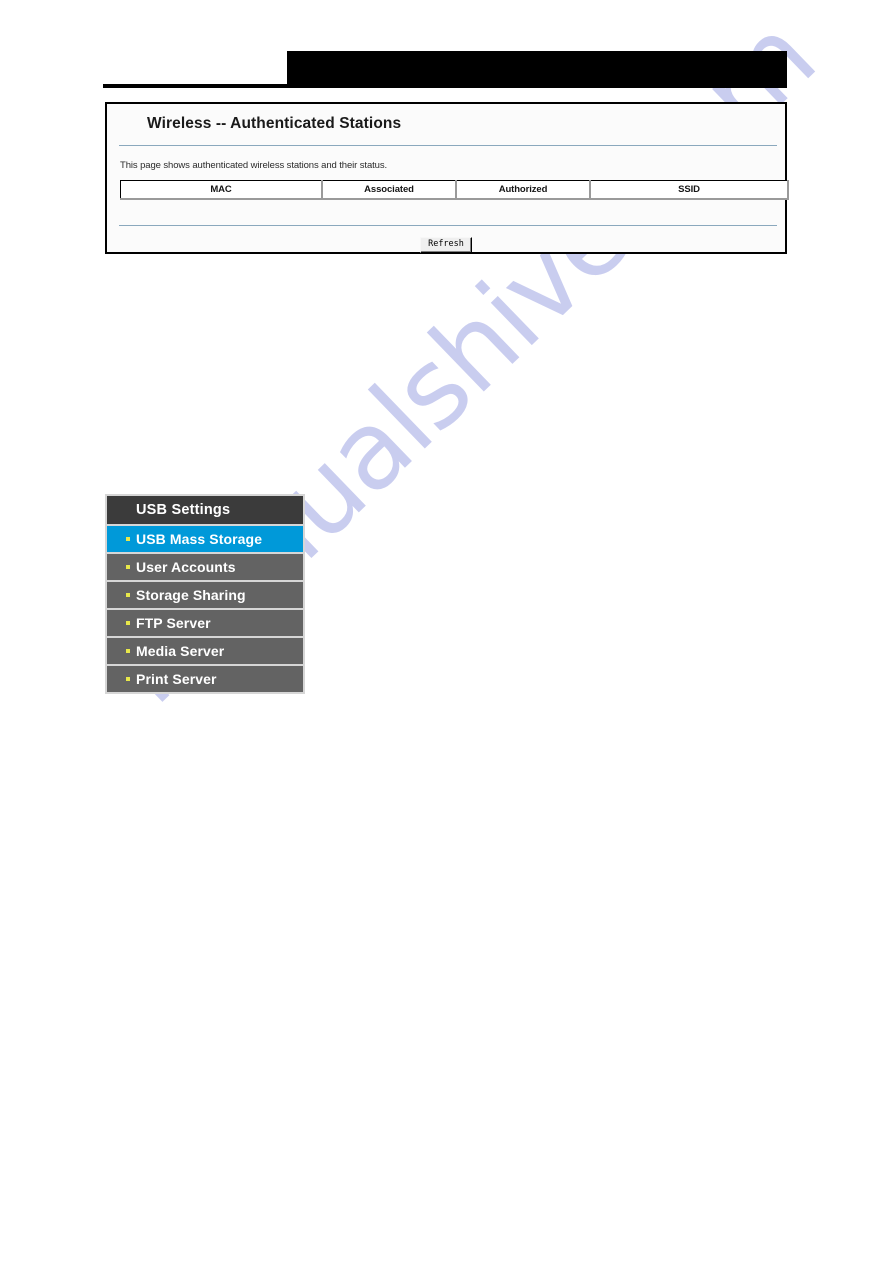 This screenshot has width=893, height=1263. I want to click on usb-menu-item-ftp-server: FTP Server, so click(205, 623).